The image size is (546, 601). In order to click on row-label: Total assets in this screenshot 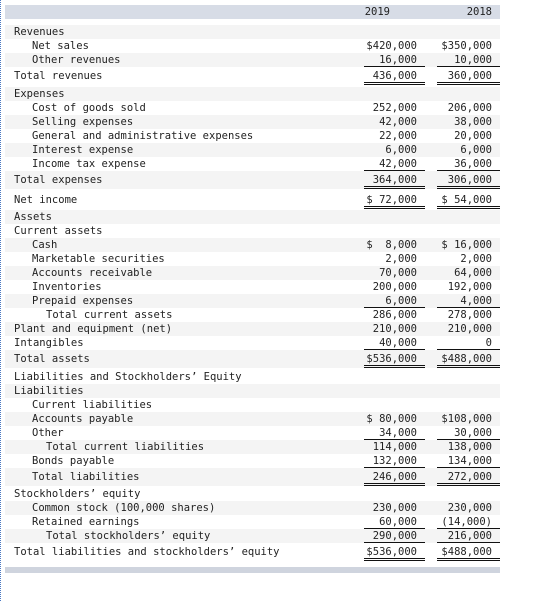, I will do `click(52, 359)`.